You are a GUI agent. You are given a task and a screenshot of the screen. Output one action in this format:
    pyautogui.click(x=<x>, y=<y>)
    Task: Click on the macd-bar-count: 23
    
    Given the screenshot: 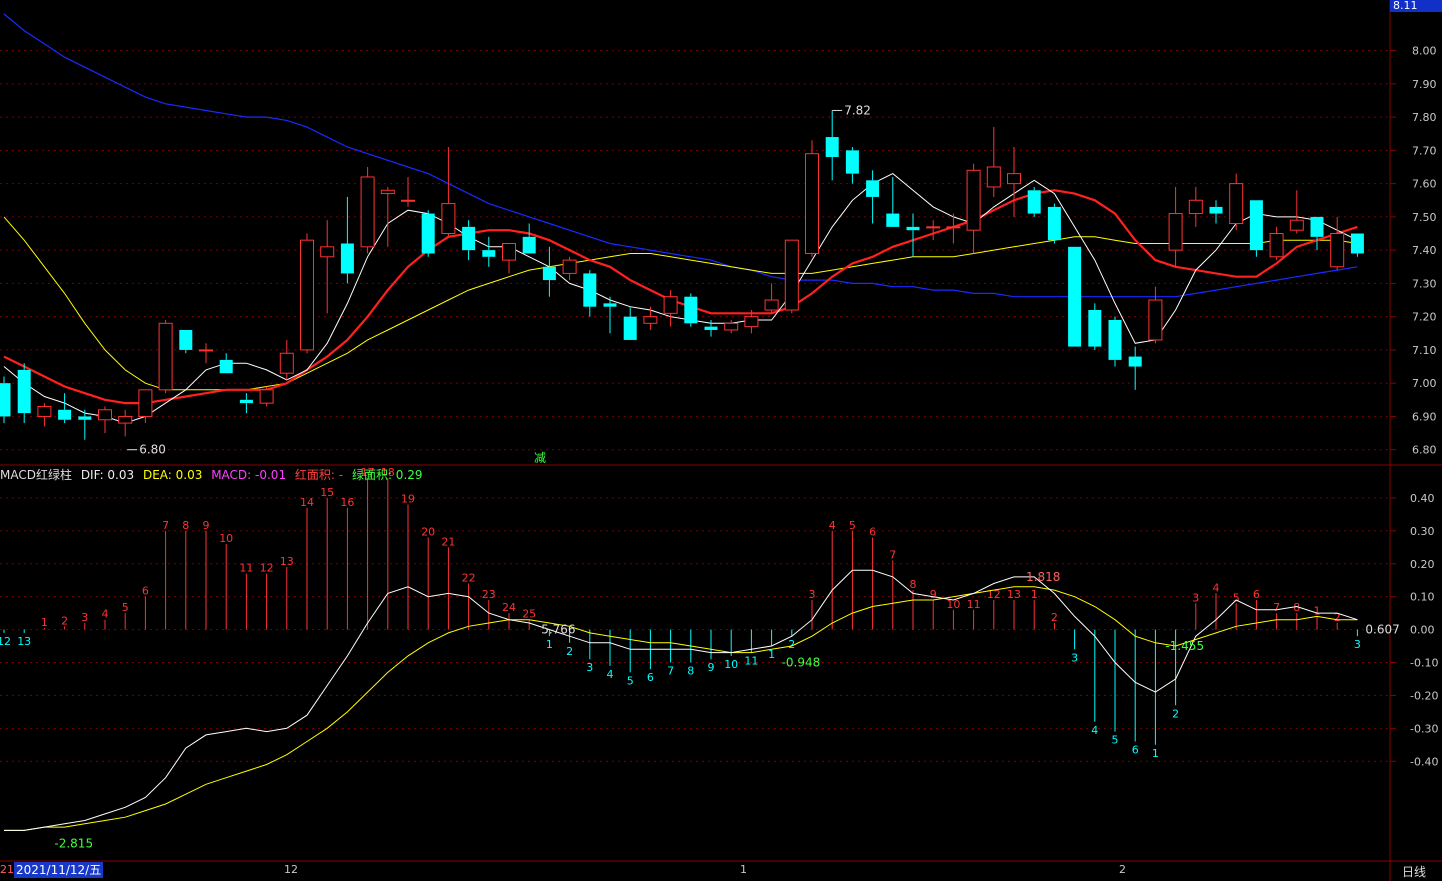 What is the action you would take?
    pyautogui.click(x=489, y=594)
    